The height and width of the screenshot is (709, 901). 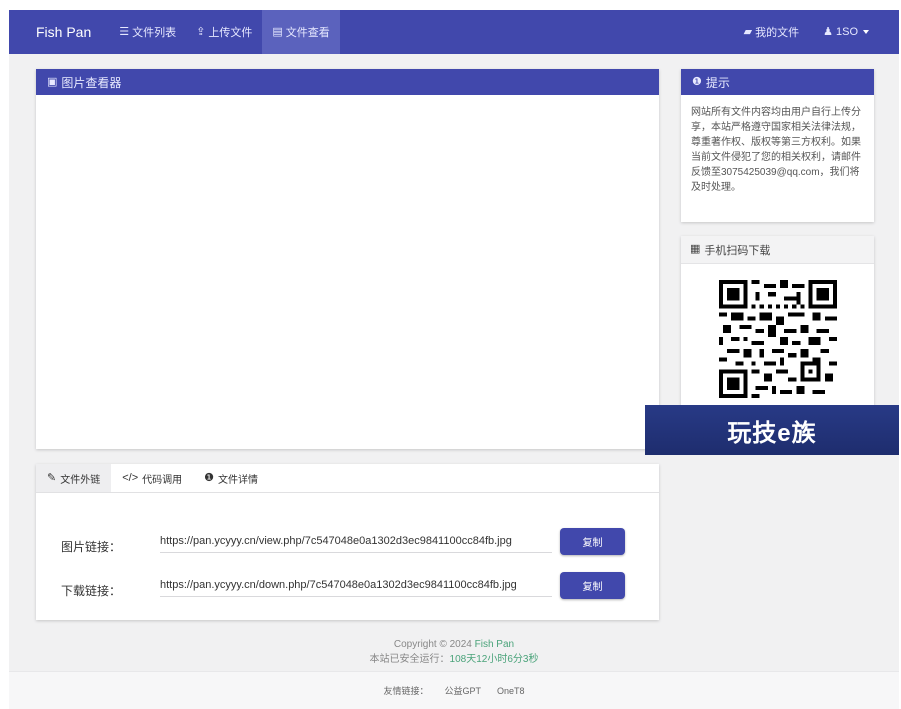 I want to click on user-menu: ♟ 1SO, so click(x=846, y=32).